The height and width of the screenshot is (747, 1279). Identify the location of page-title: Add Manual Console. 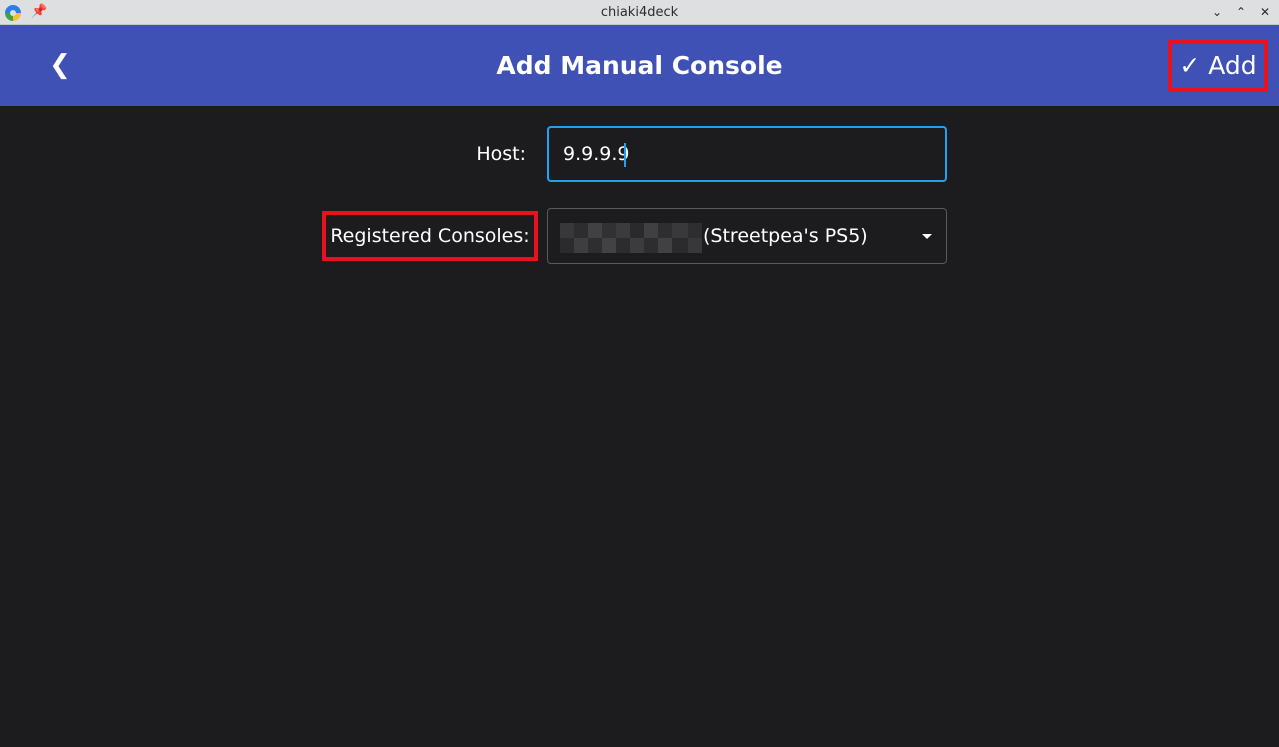
(639, 65).